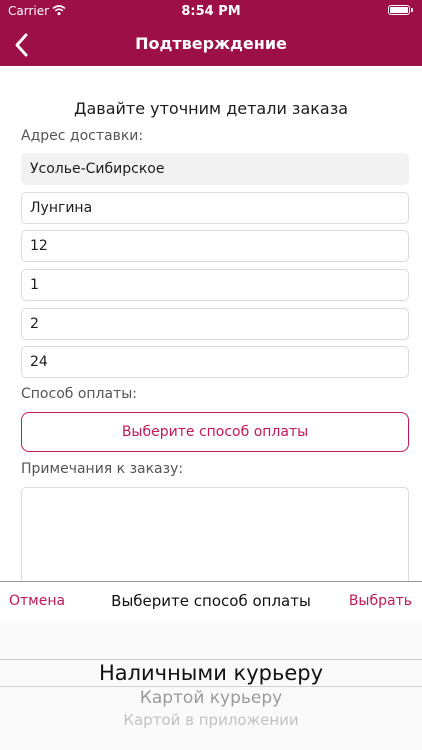 The image size is (422, 750). I want to click on street-field: Лунгина, so click(215, 208).